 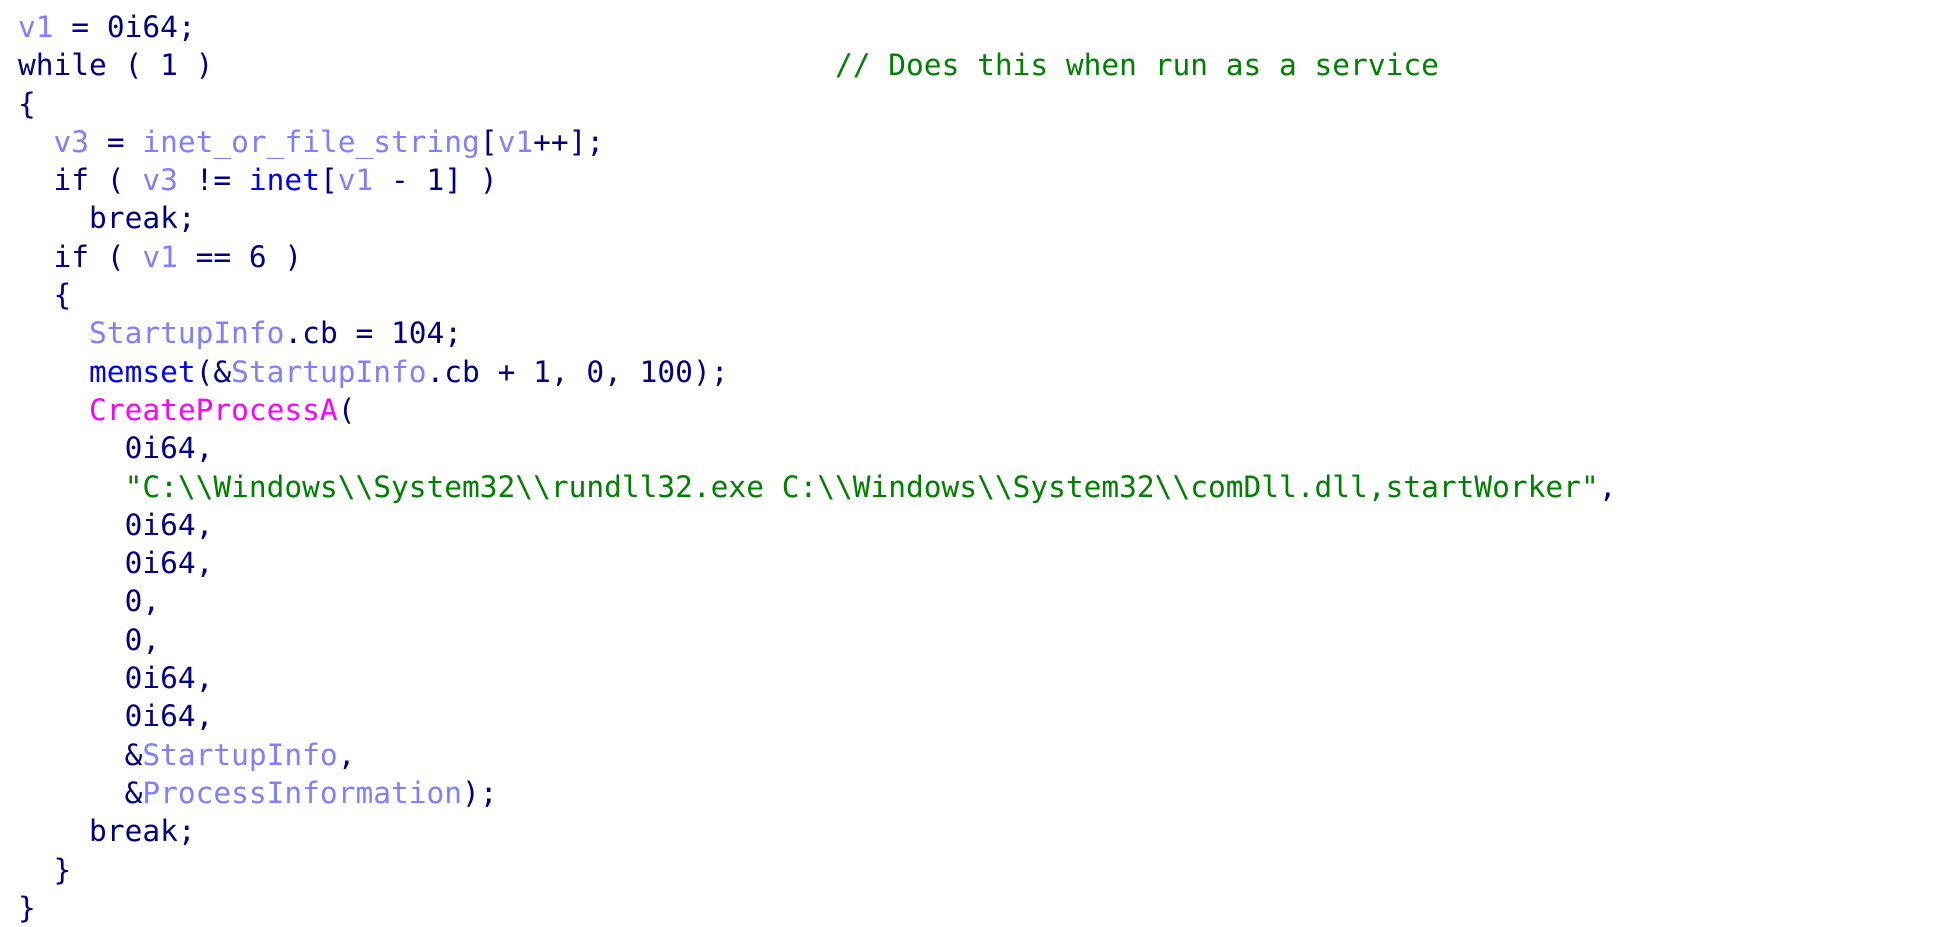 What do you see at coordinates (569, 141) in the screenshot?
I see `code-text: ++];` at bounding box center [569, 141].